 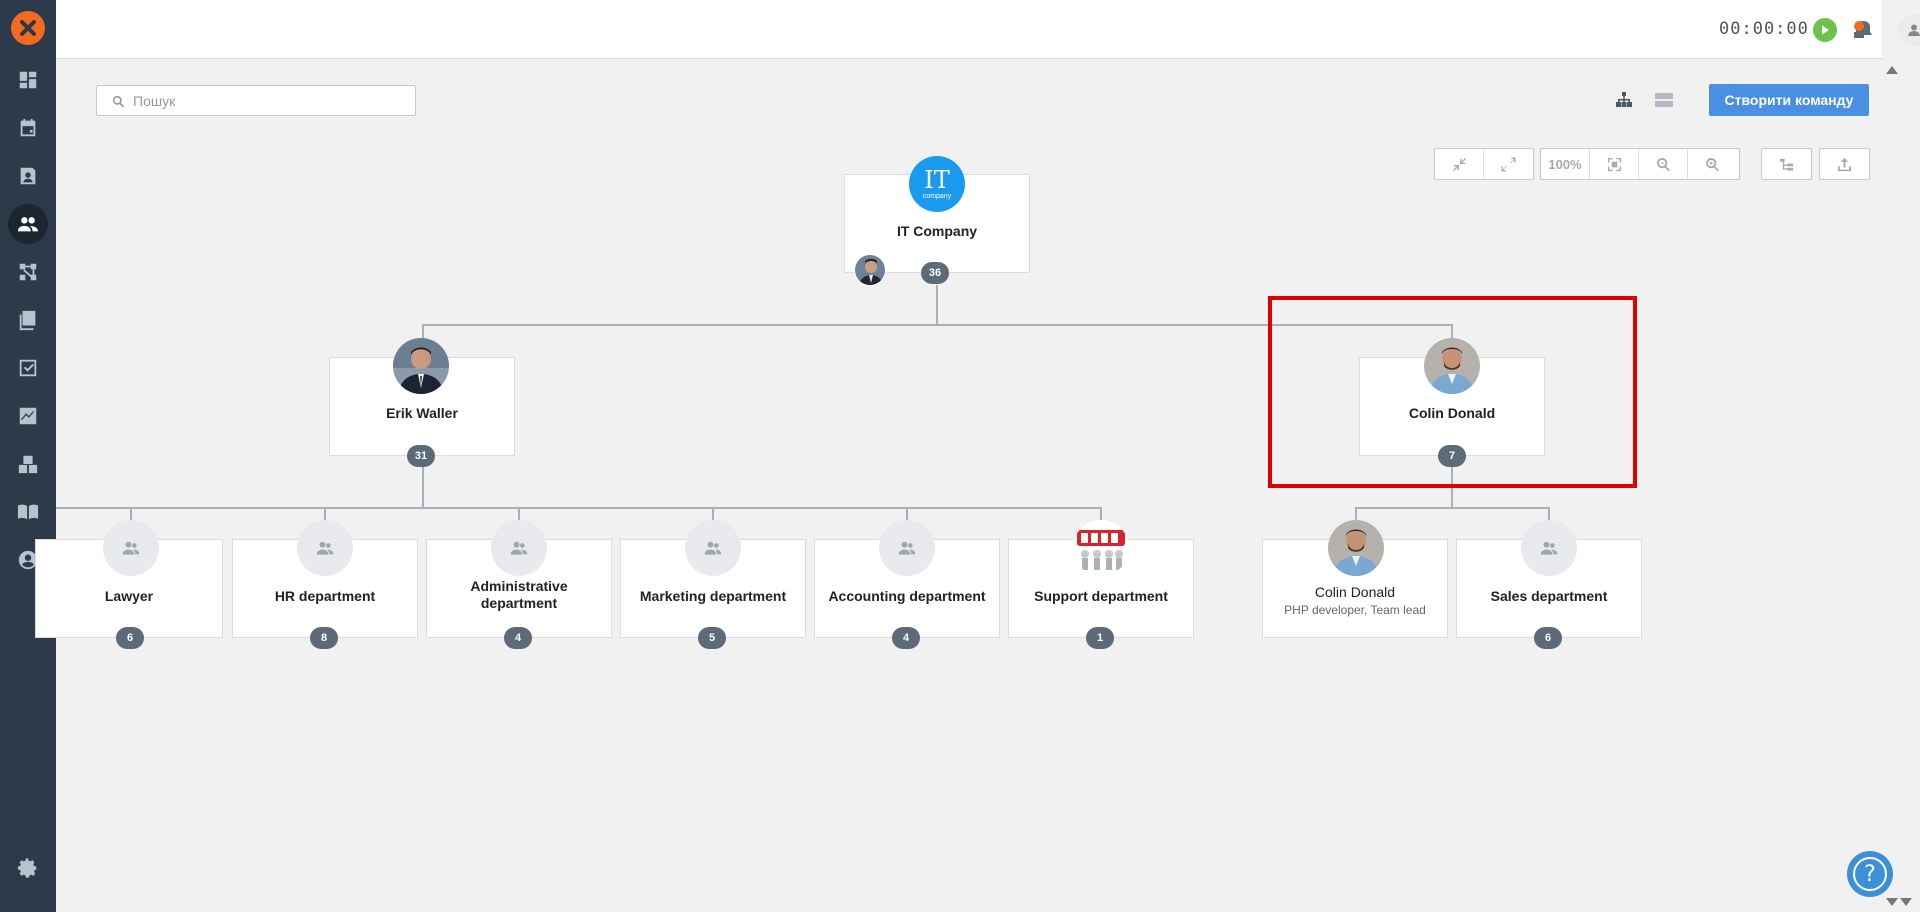 I want to click on sidebar-item-warehouse, so click(x=28, y=464).